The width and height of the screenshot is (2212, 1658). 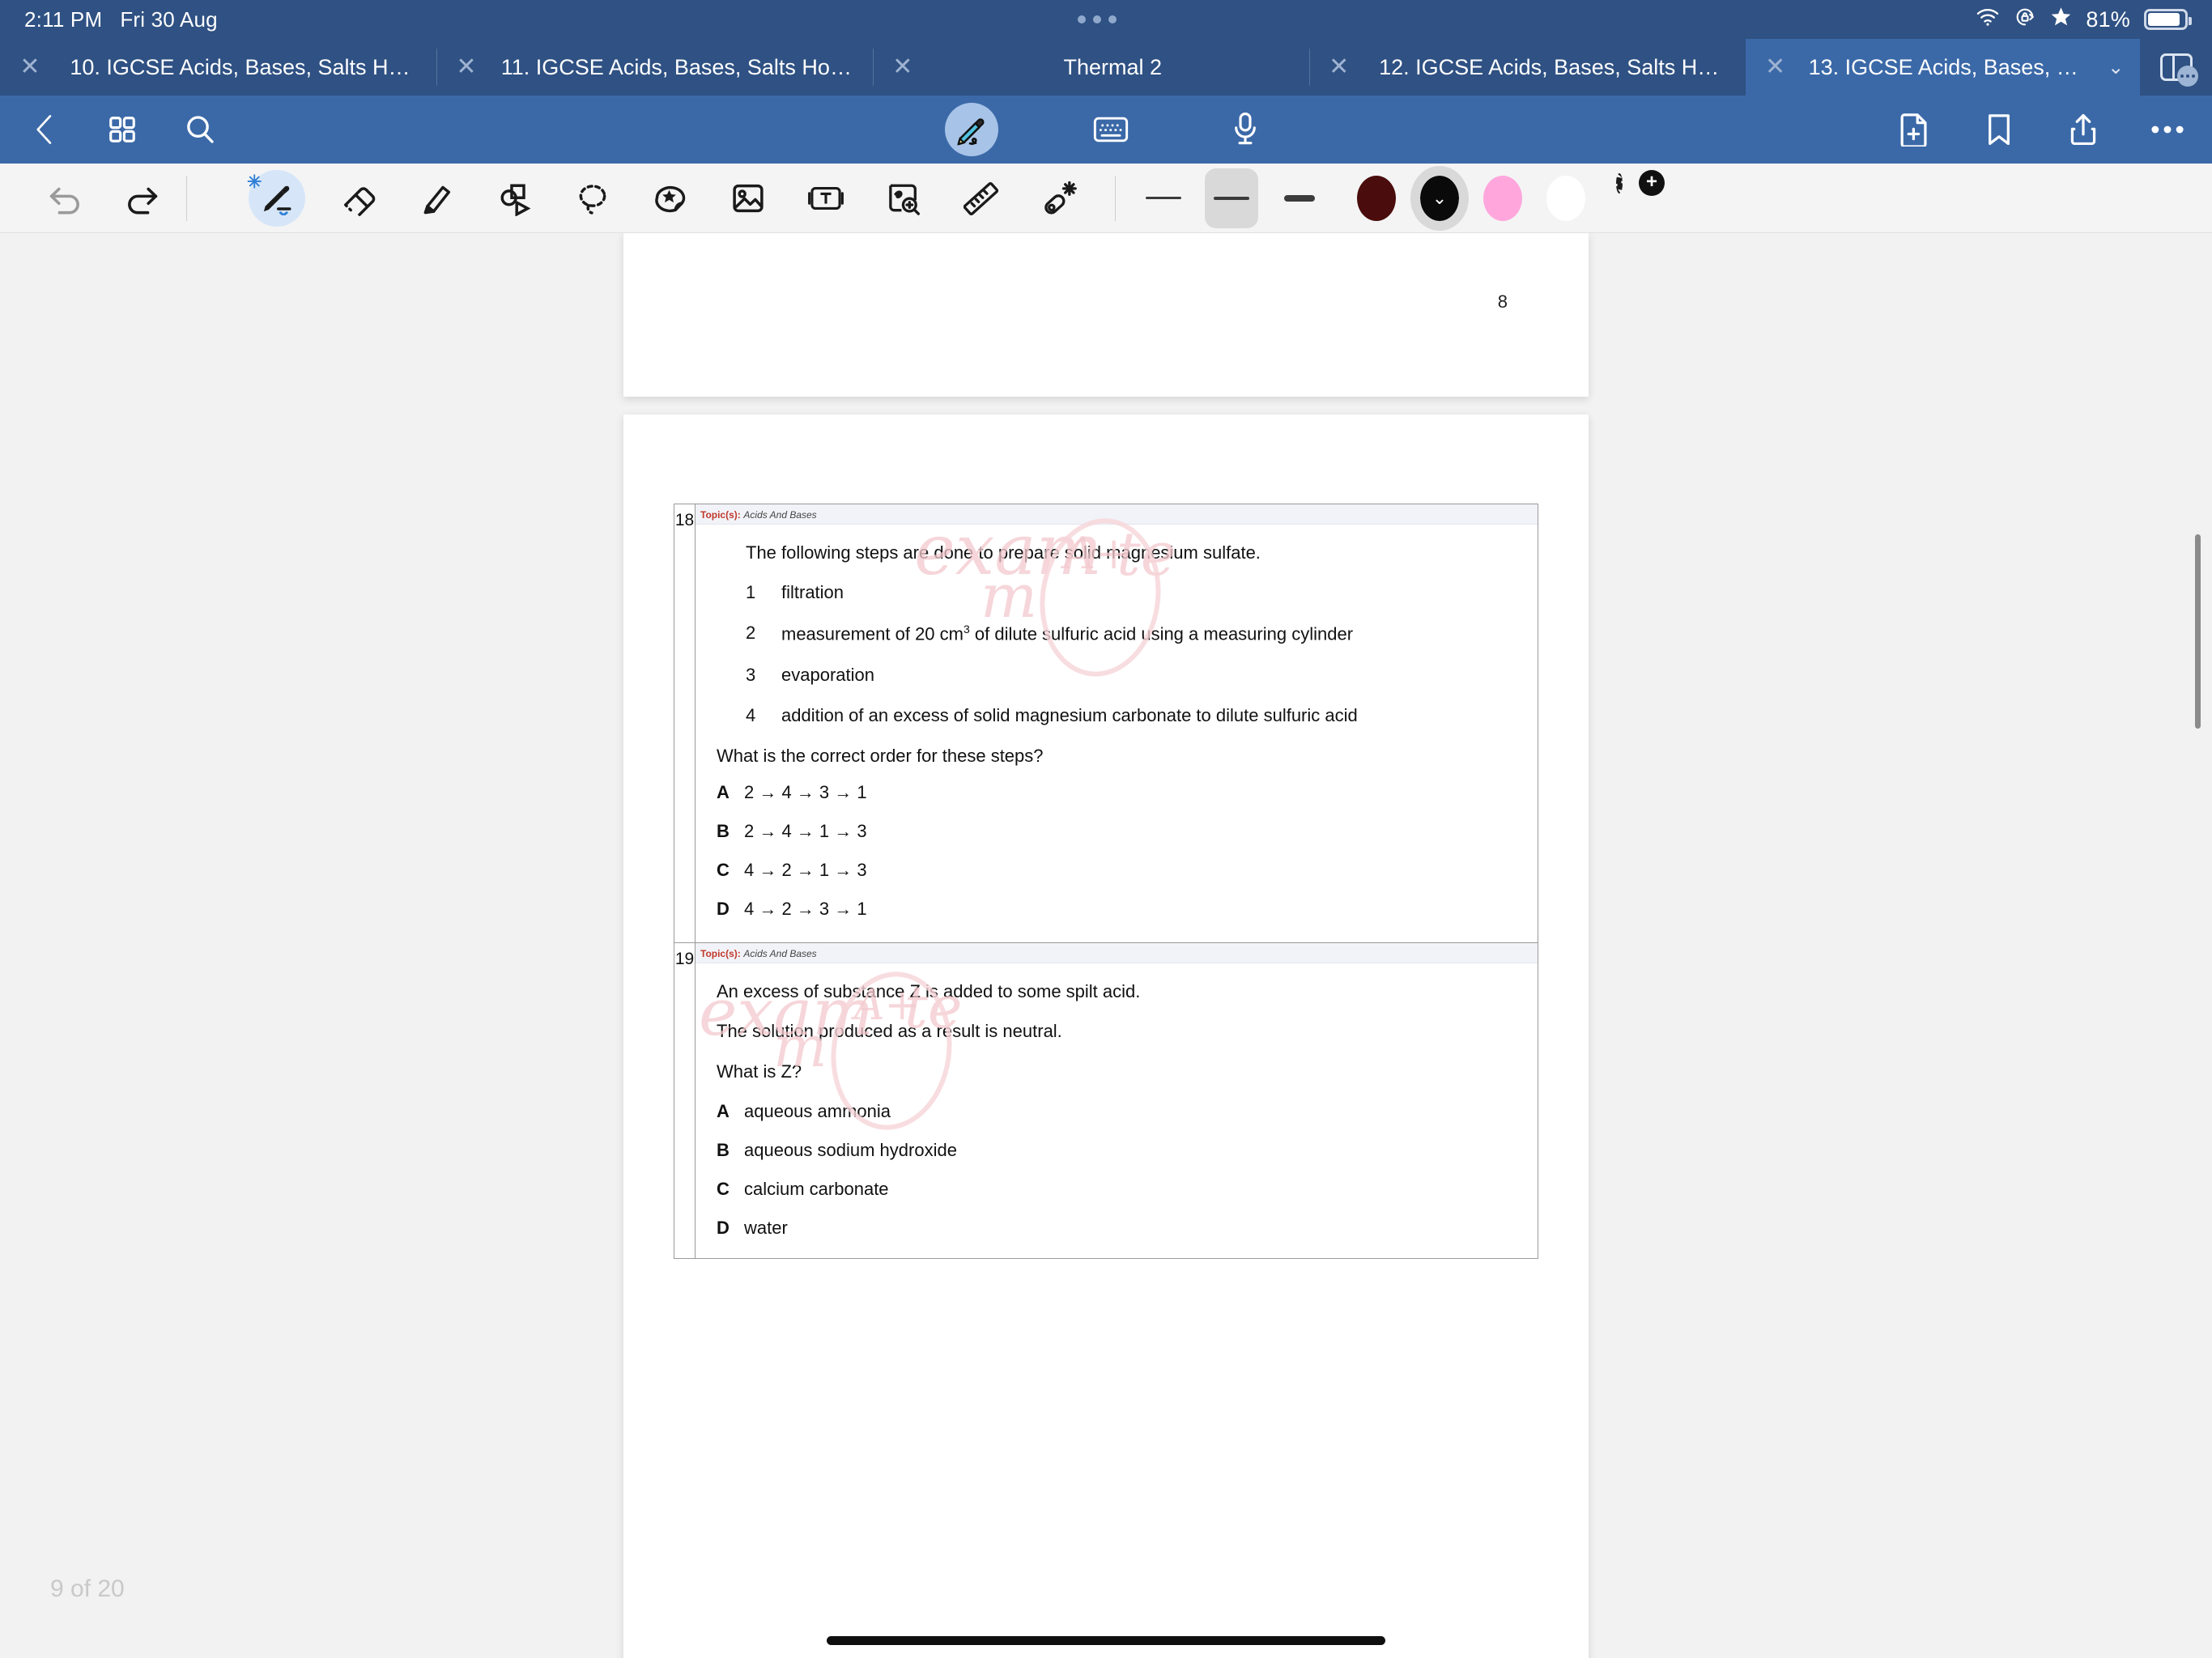 I want to click on color-swatch-white, so click(x=1565, y=198).